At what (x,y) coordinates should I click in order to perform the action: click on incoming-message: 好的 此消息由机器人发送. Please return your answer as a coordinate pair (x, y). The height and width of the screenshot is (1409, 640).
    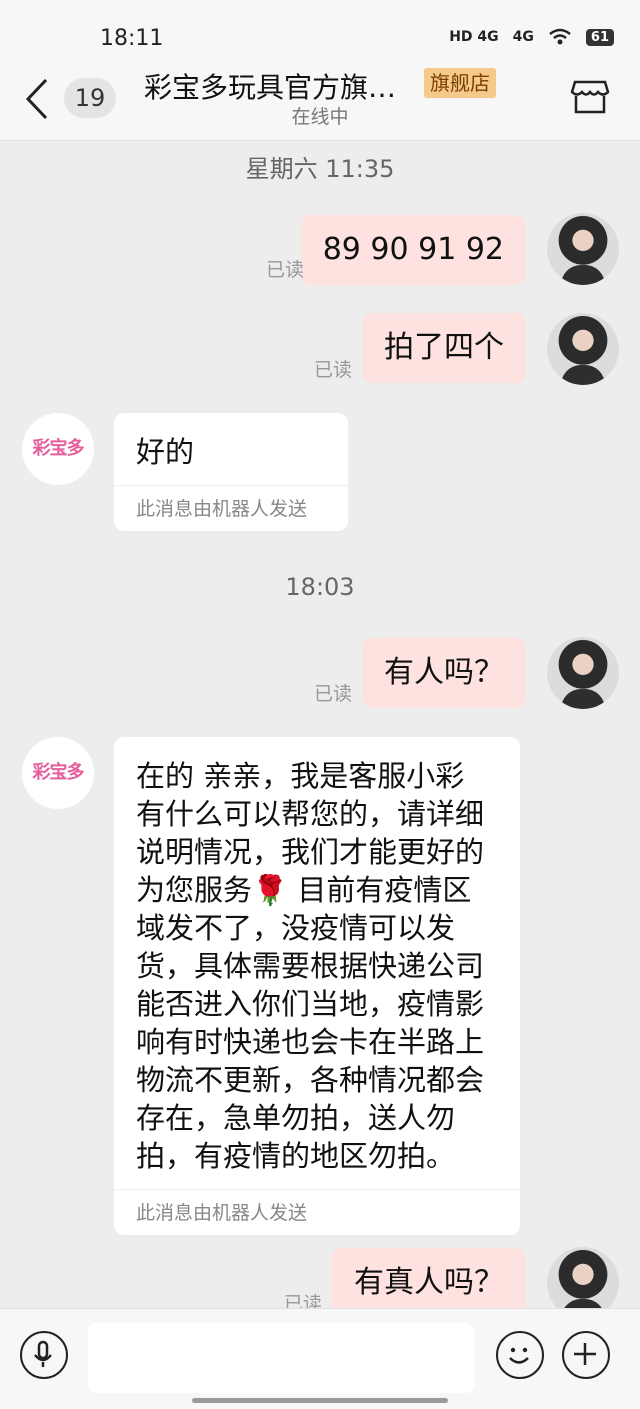
    Looking at the image, I should click on (231, 472).